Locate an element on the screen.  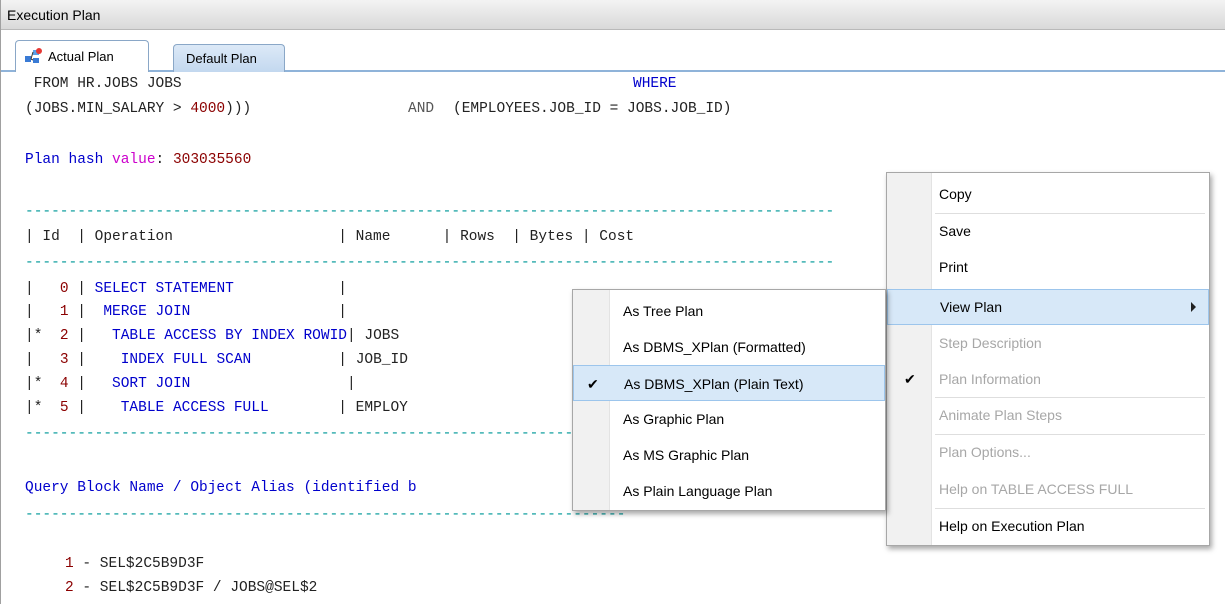
code-join-condition: (EMPLOYEES.JOB_ID = JOBS.JOB_ID) is located at coordinates (592, 109).